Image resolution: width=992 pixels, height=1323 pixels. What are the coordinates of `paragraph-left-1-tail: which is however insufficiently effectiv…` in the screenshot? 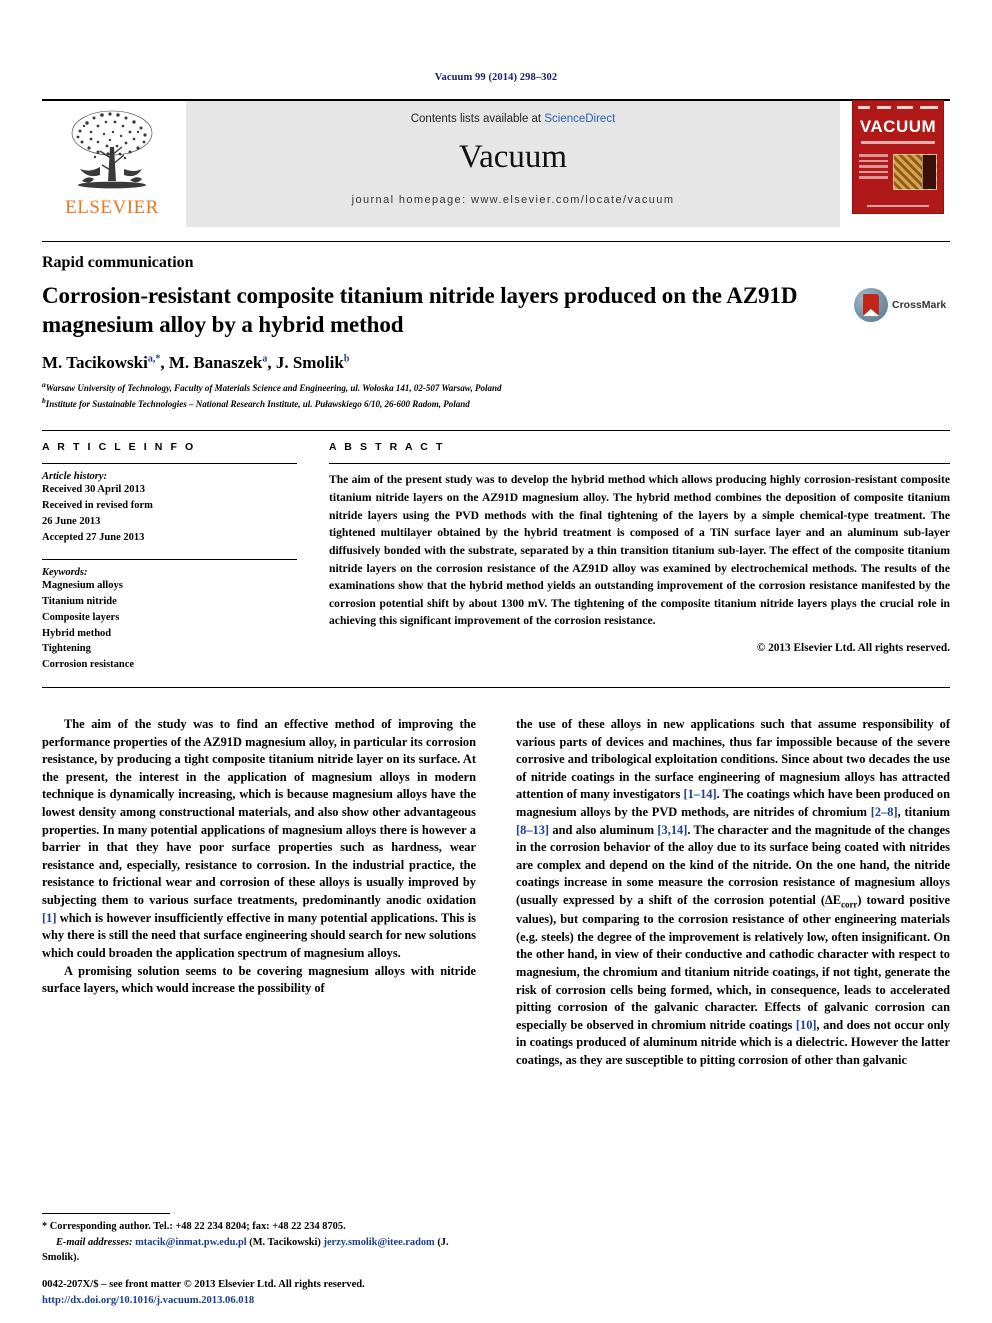 It's located at (259, 935).